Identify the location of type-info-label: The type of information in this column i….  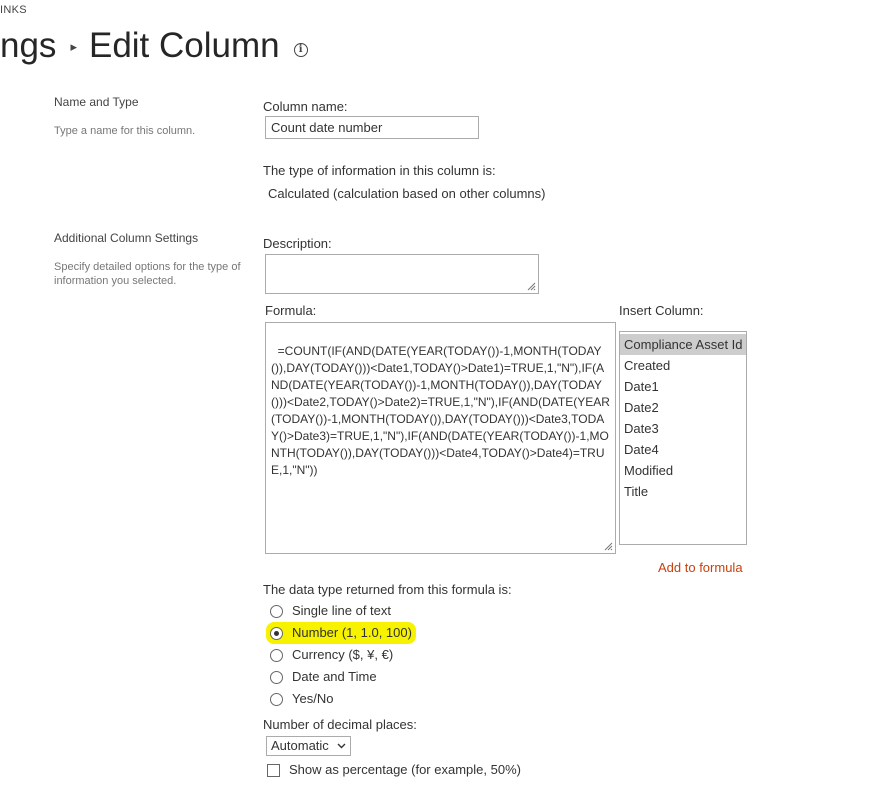
(379, 170).